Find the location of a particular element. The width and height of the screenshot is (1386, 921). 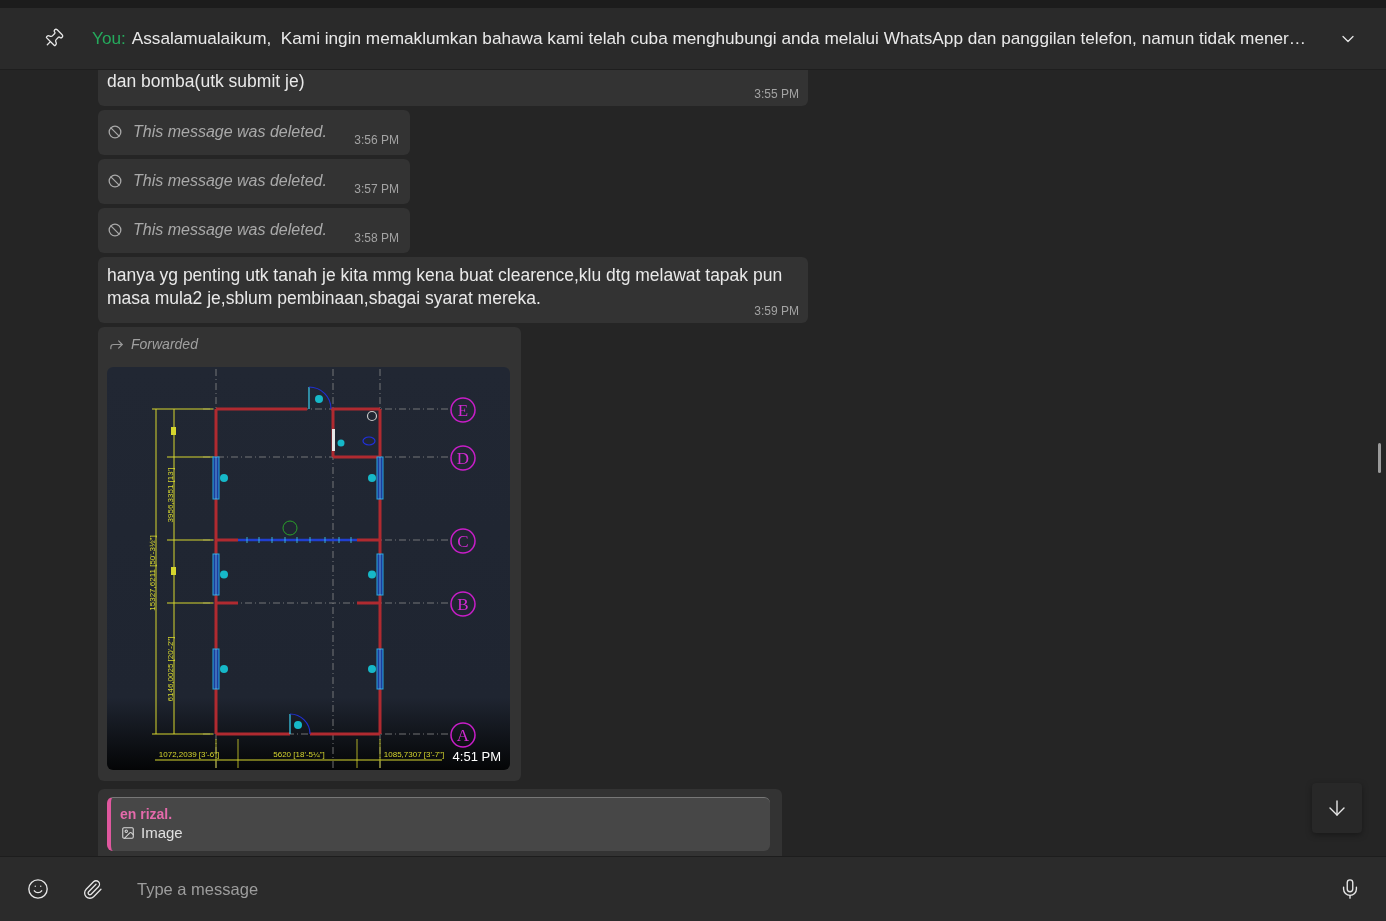

scroll-down-button is located at coordinates (1337, 808).